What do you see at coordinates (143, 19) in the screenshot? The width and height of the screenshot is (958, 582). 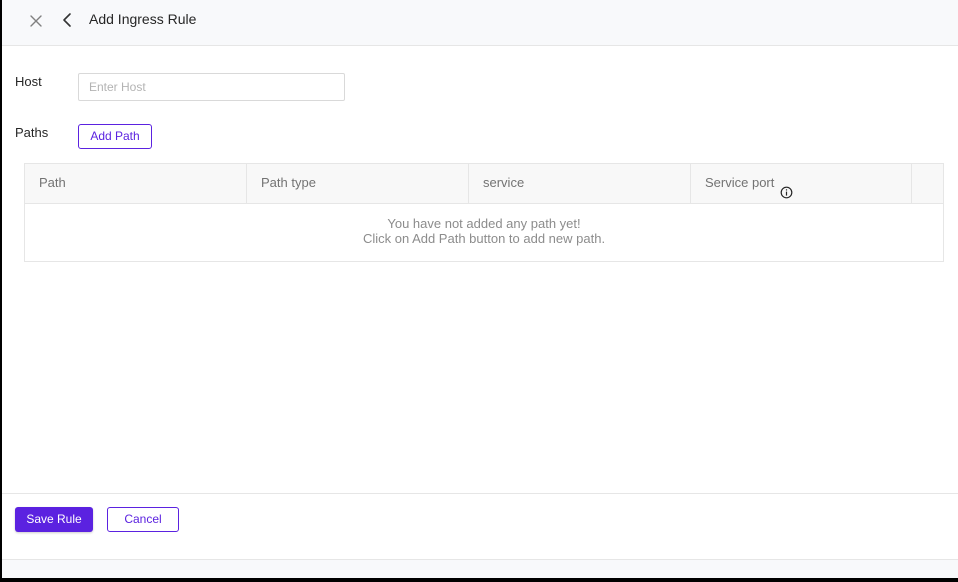 I see `page-title: Add Ingress Rule` at bounding box center [143, 19].